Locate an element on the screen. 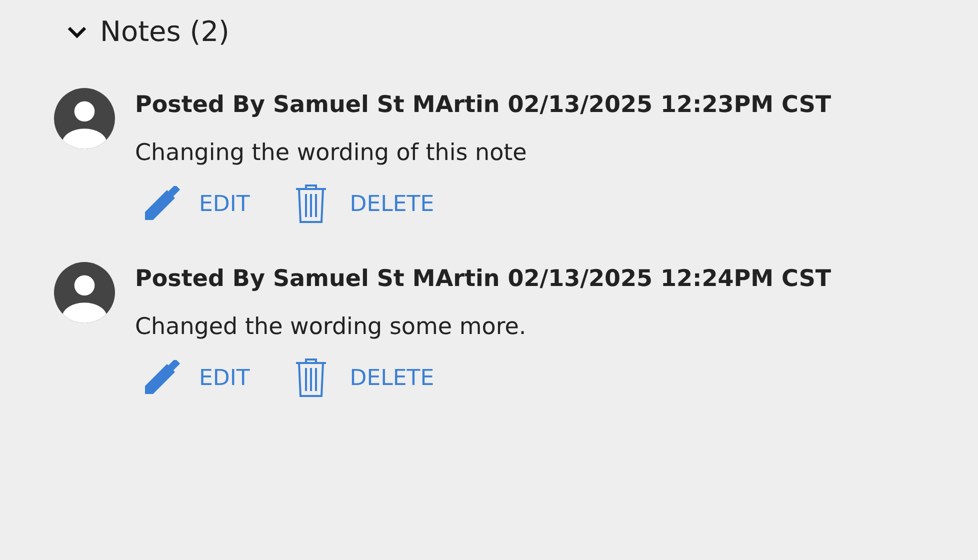 The height and width of the screenshot is (560, 978). note-text: Changing the wording of this note is located at coordinates (331, 153).